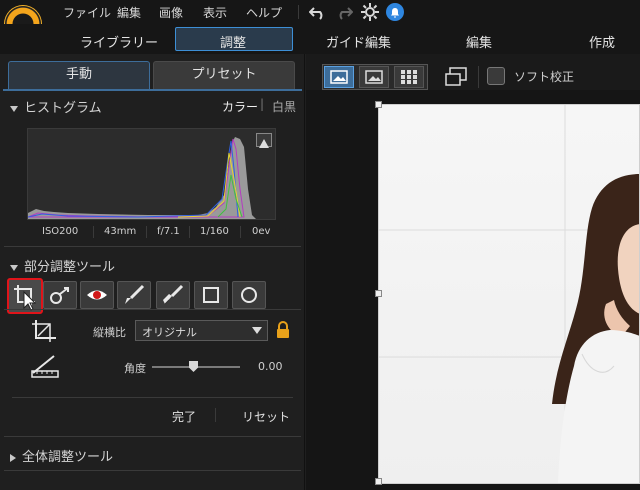  What do you see at coordinates (456, 77) in the screenshot?
I see `screen-fit-icon` at bounding box center [456, 77].